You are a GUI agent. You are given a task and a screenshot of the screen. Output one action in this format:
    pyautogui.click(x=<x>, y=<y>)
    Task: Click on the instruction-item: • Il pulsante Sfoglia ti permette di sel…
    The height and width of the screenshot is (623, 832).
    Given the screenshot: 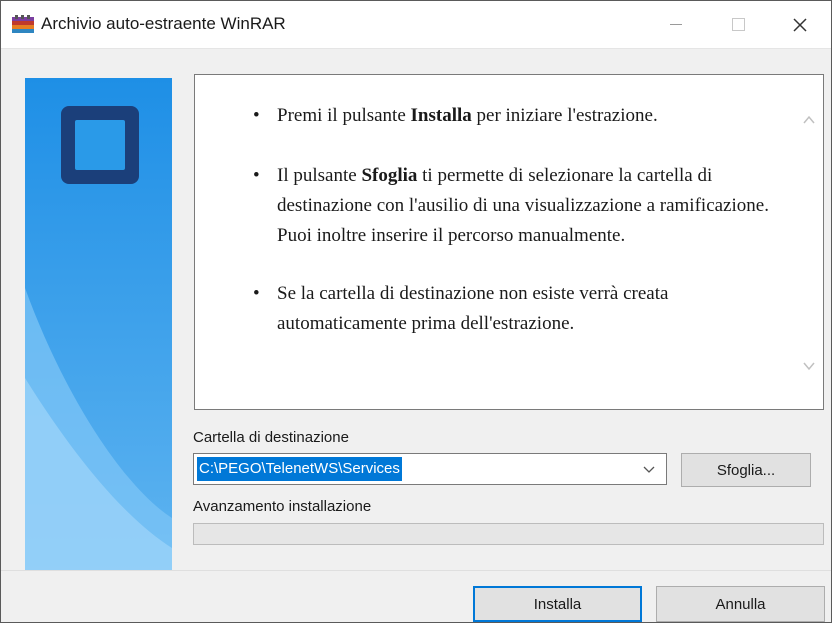 What is the action you would take?
    pyautogui.click(x=495, y=206)
    